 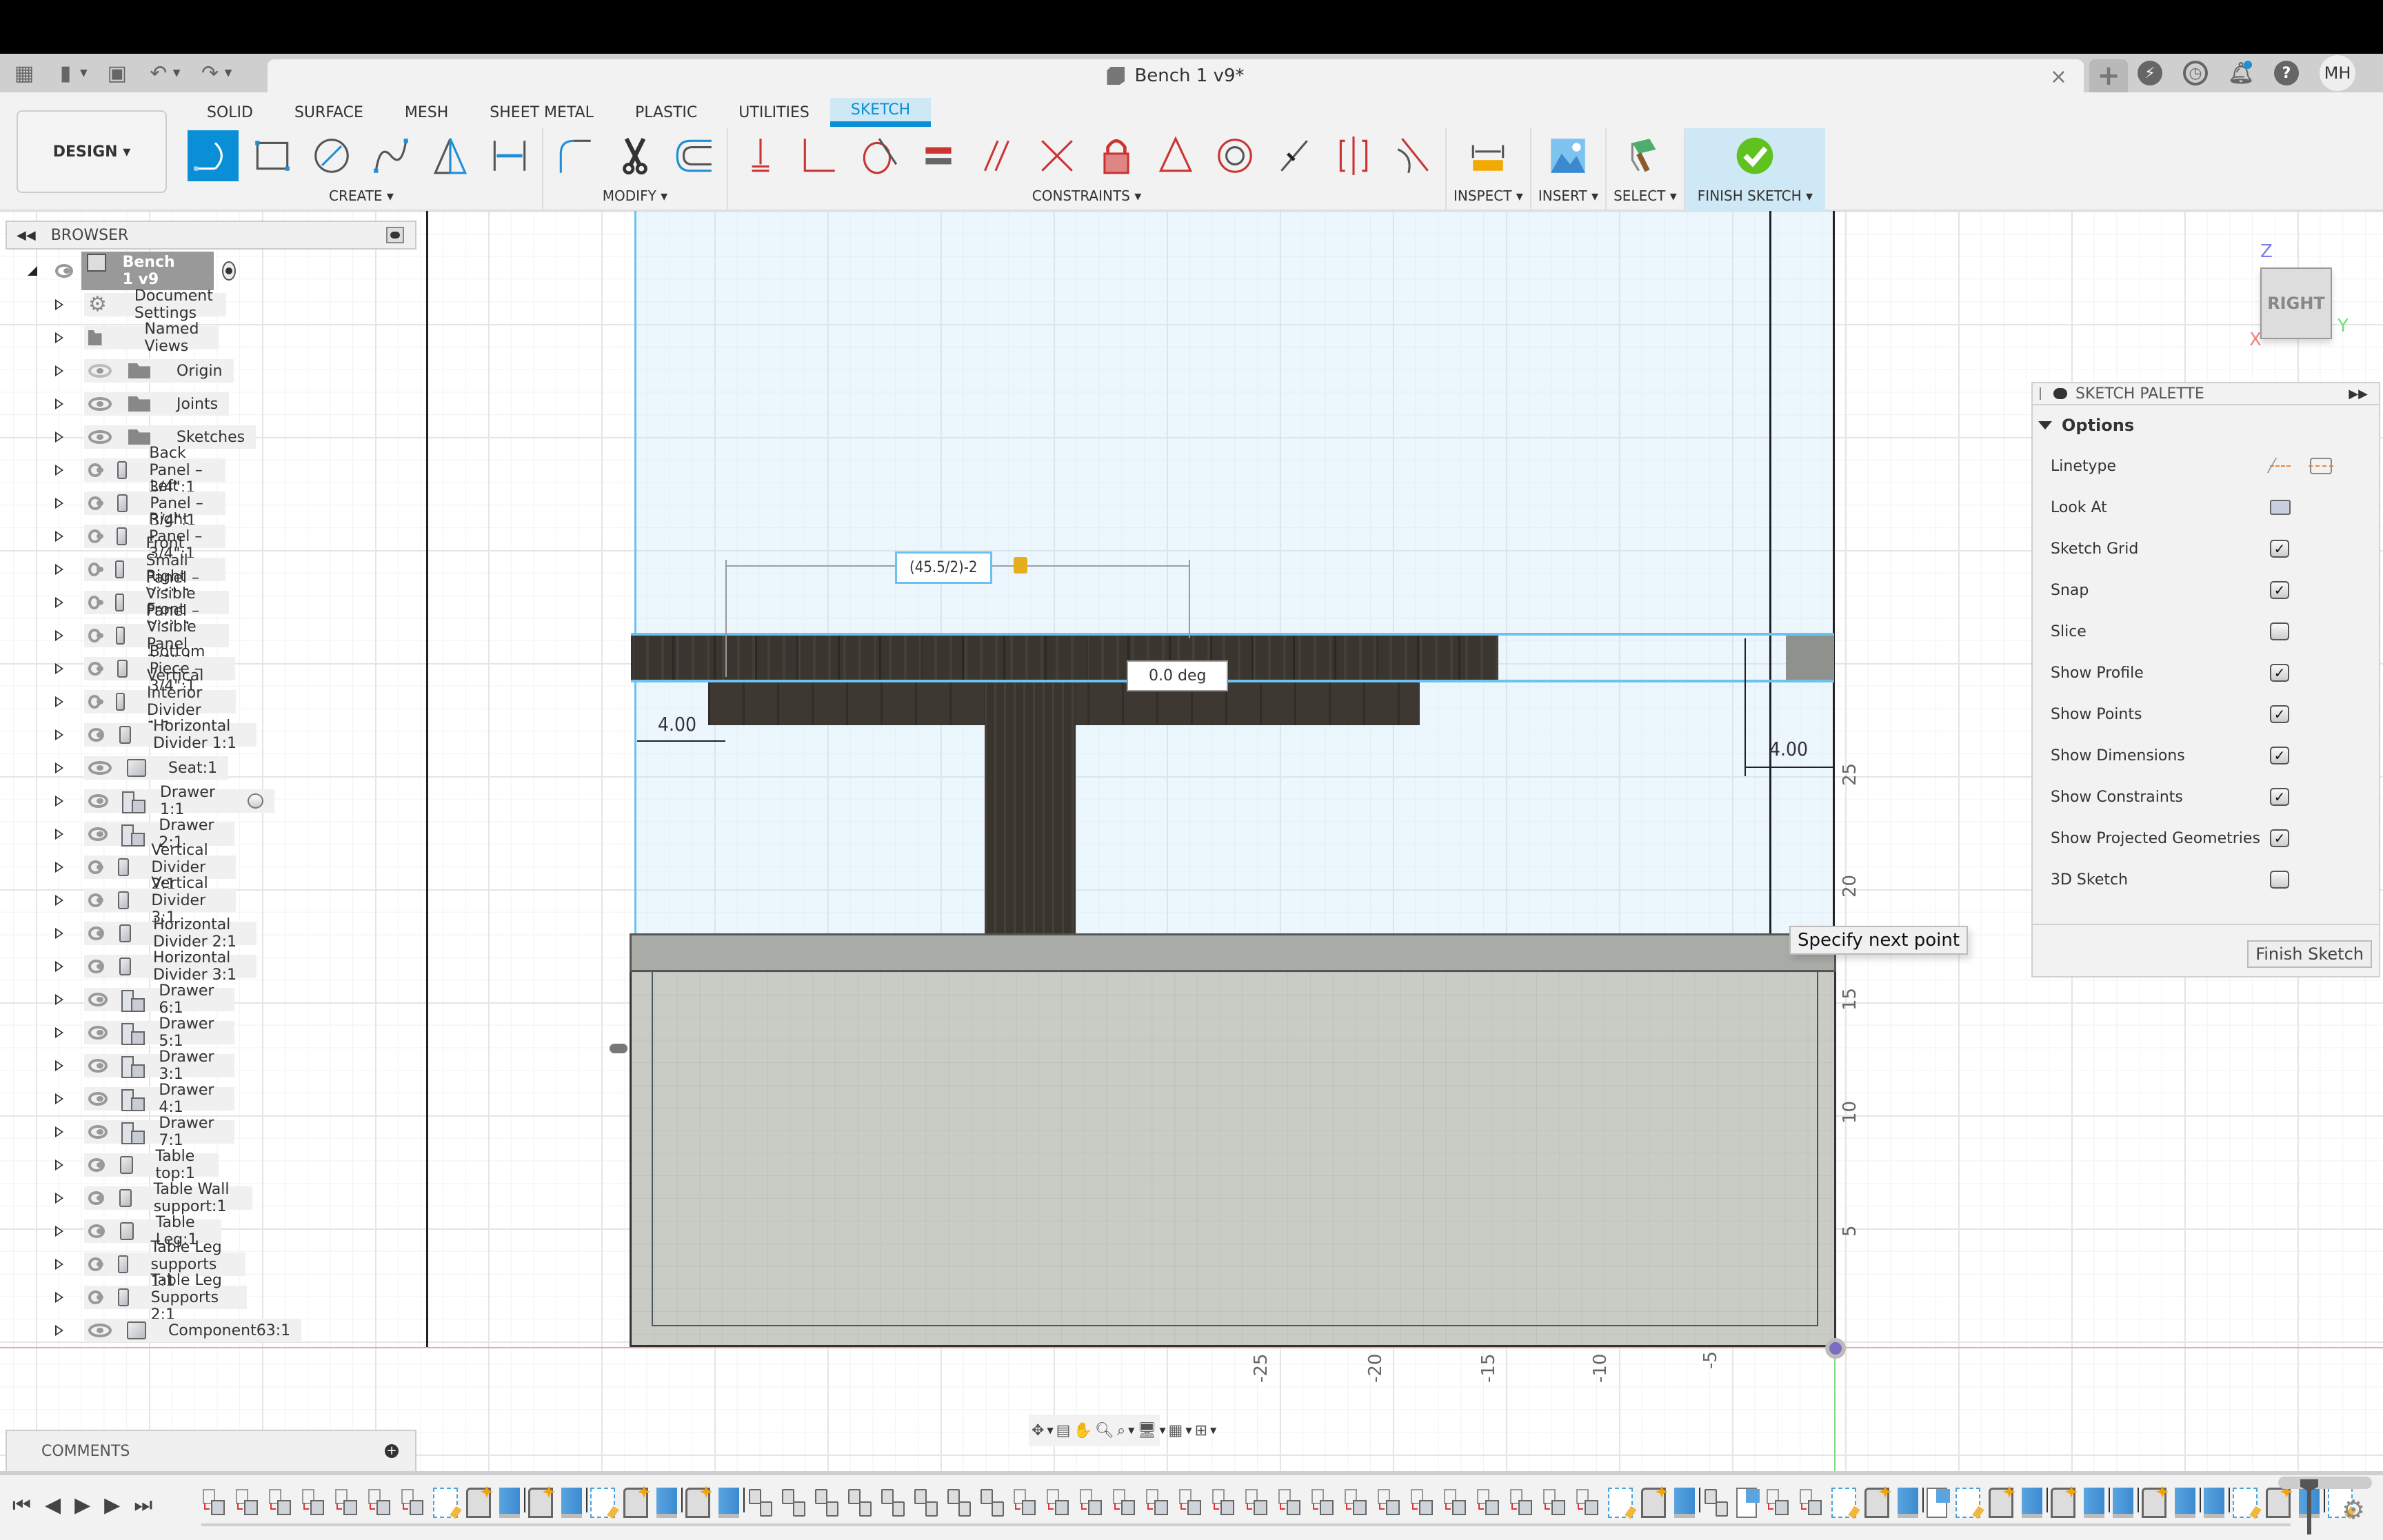 What do you see at coordinates (1038, 1431) in the screenshot?
I see `orbit-icon: ✥` at bounding box center [1038, 1431].